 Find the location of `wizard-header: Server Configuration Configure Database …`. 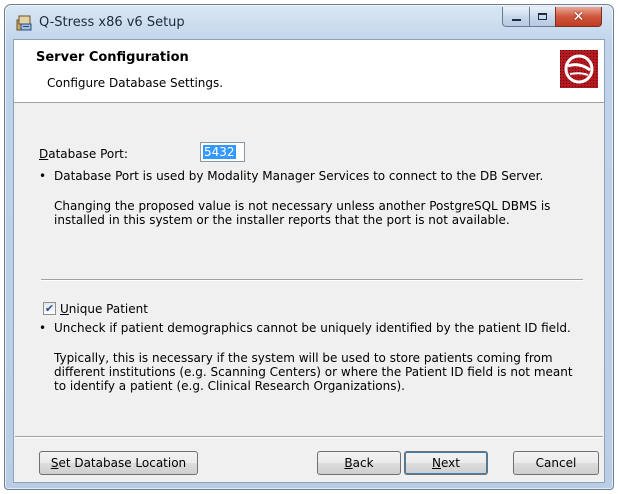

wizard-header: Server Configuration Configure Database … is located at coordinates (309, 71).